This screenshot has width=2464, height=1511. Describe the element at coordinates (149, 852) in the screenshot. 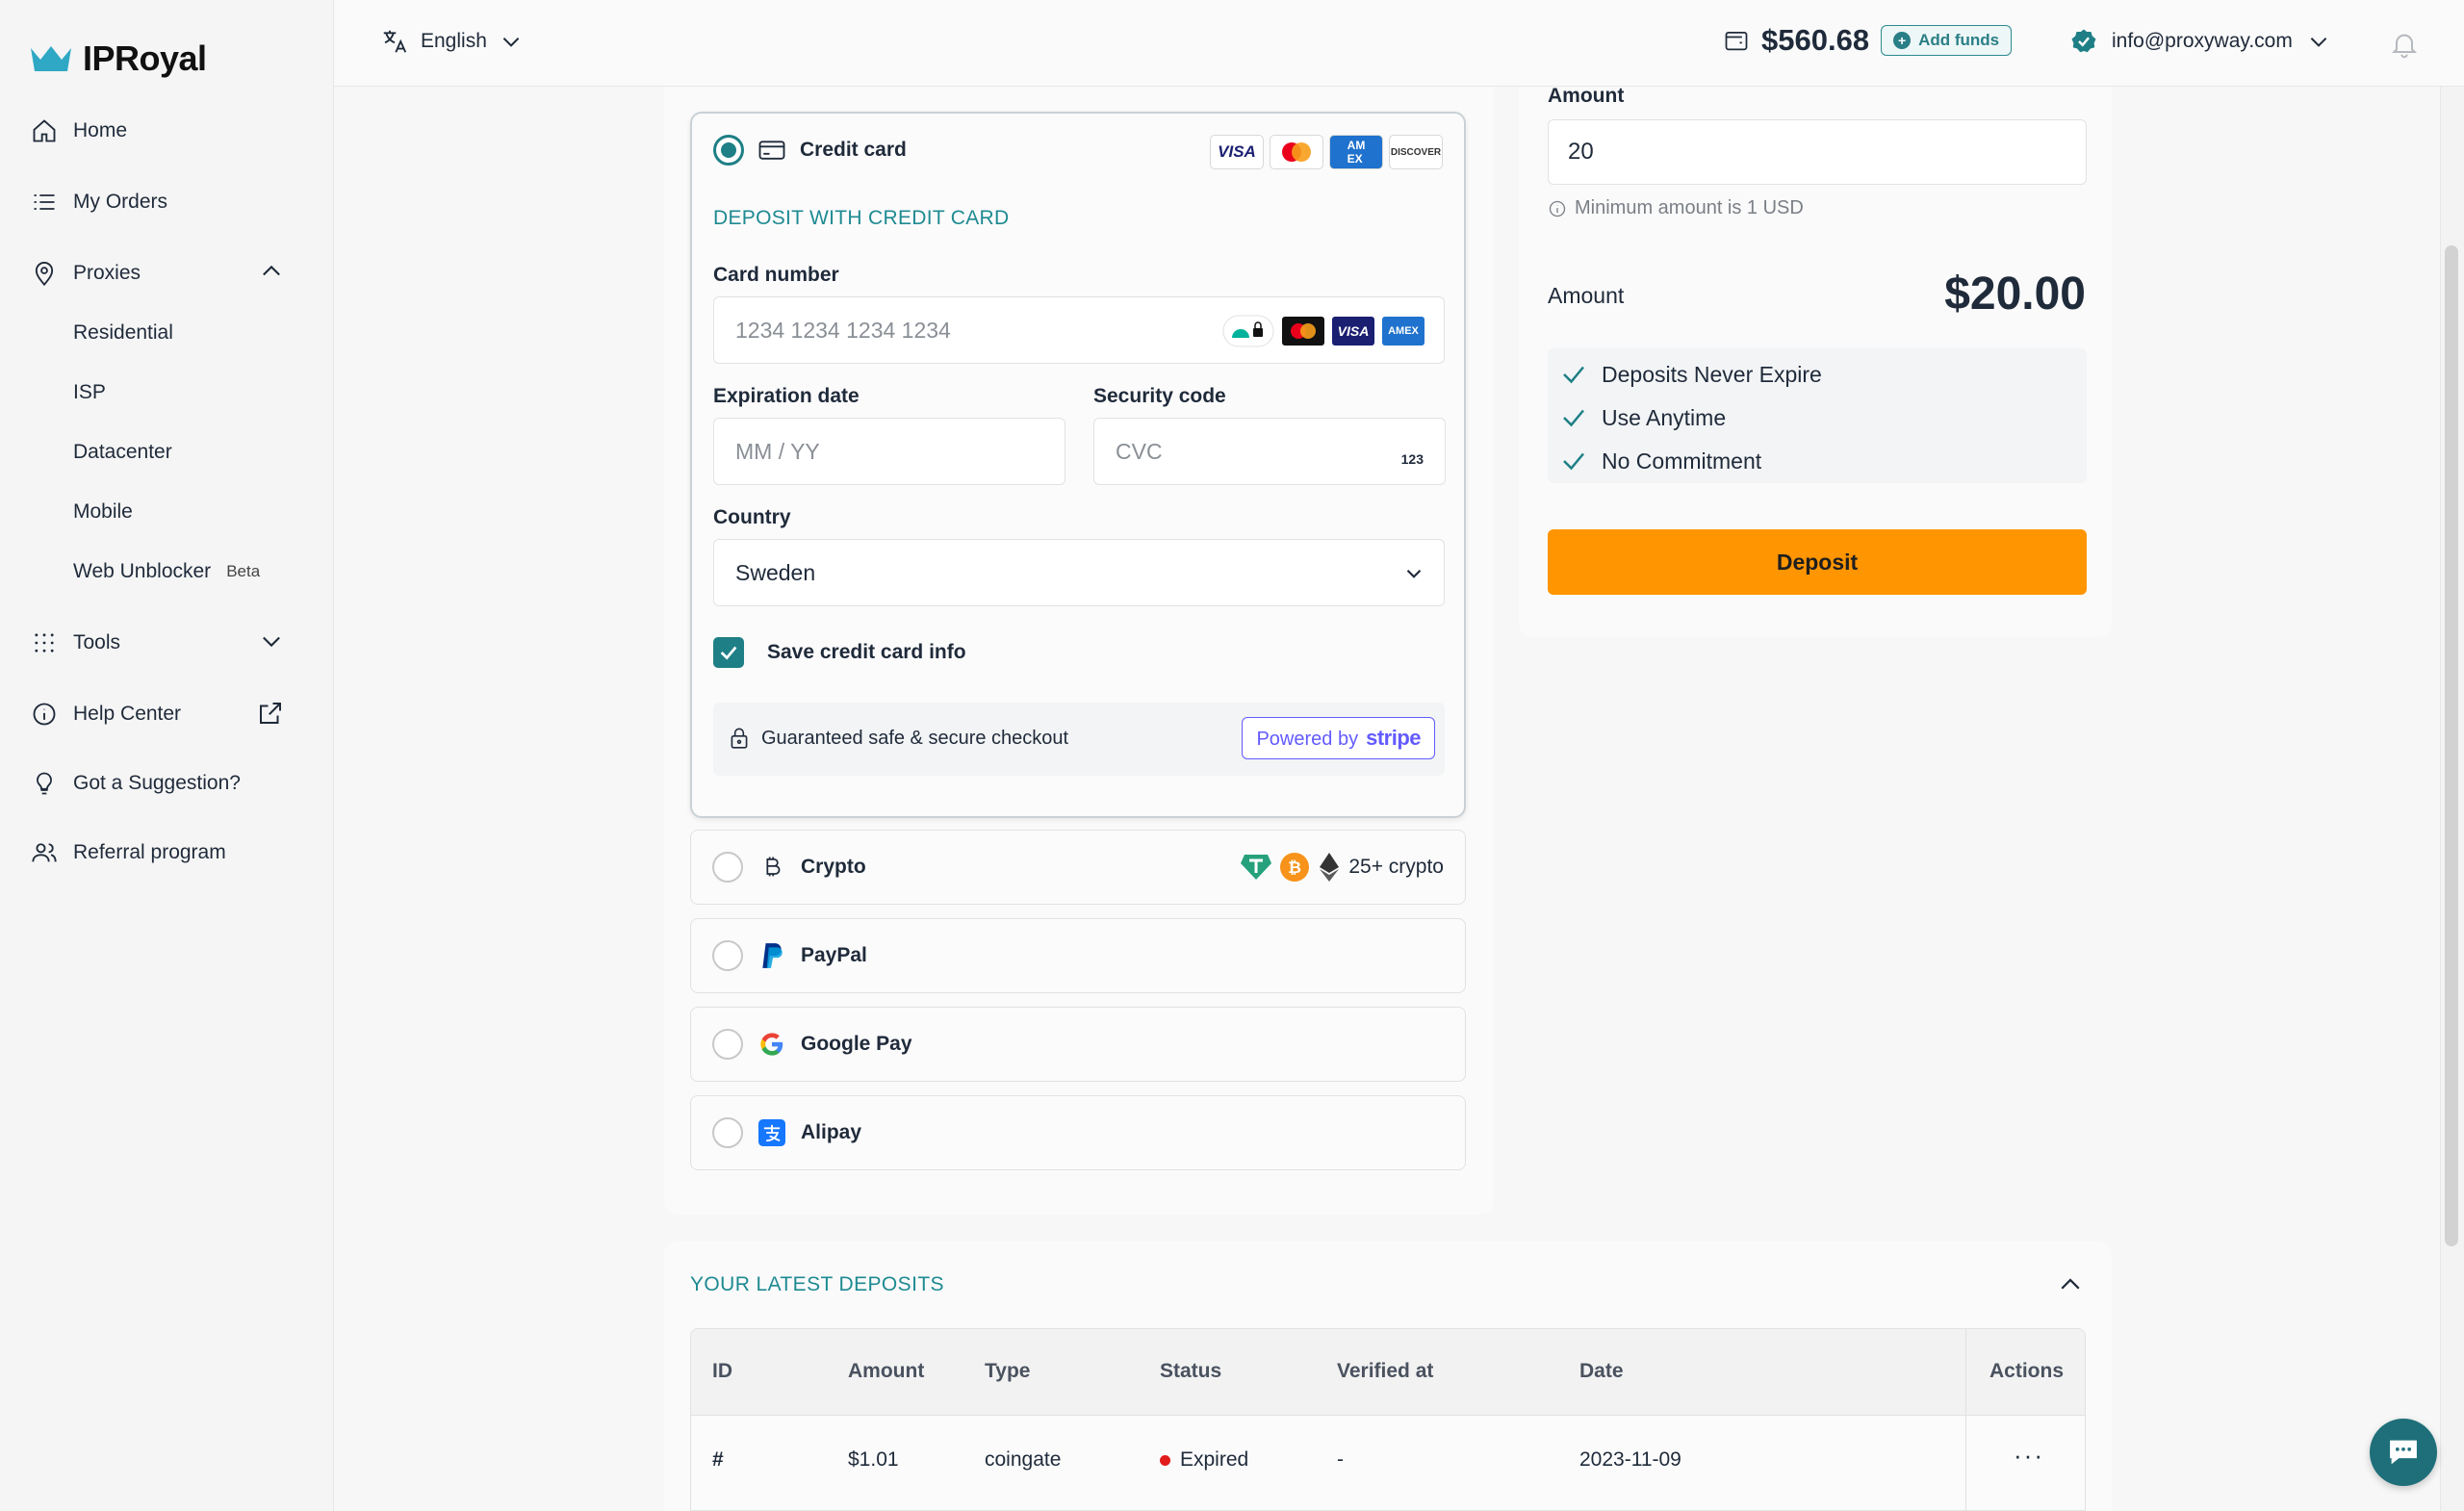

I see `sidebar-item-label: Referral program` at that location.